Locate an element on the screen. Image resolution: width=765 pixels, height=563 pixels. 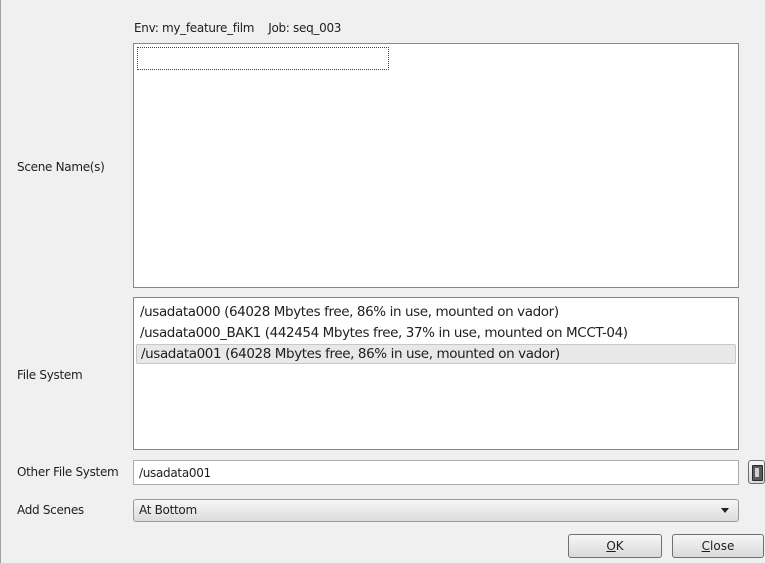
scene-names-label: Scene Name(s) is located at coordinates (61, 167).